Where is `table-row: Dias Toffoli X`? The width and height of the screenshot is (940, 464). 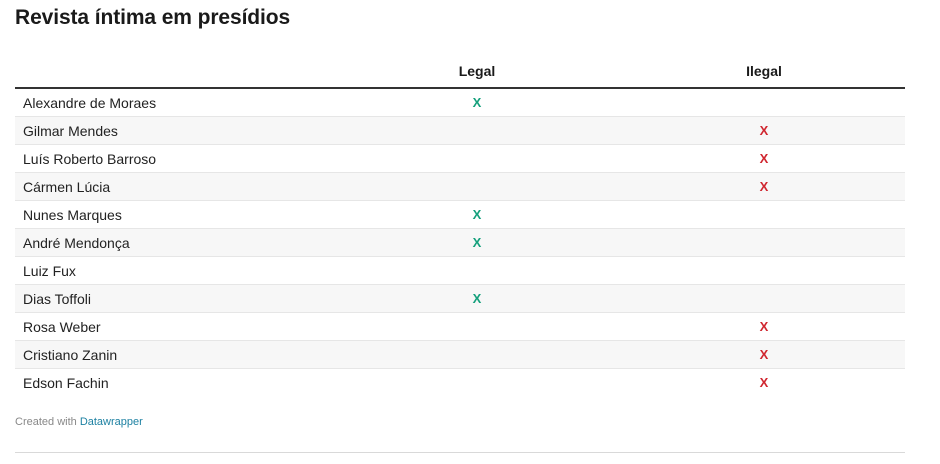
table-row: Dias Toffoli X is located at coordinates (460, 298).